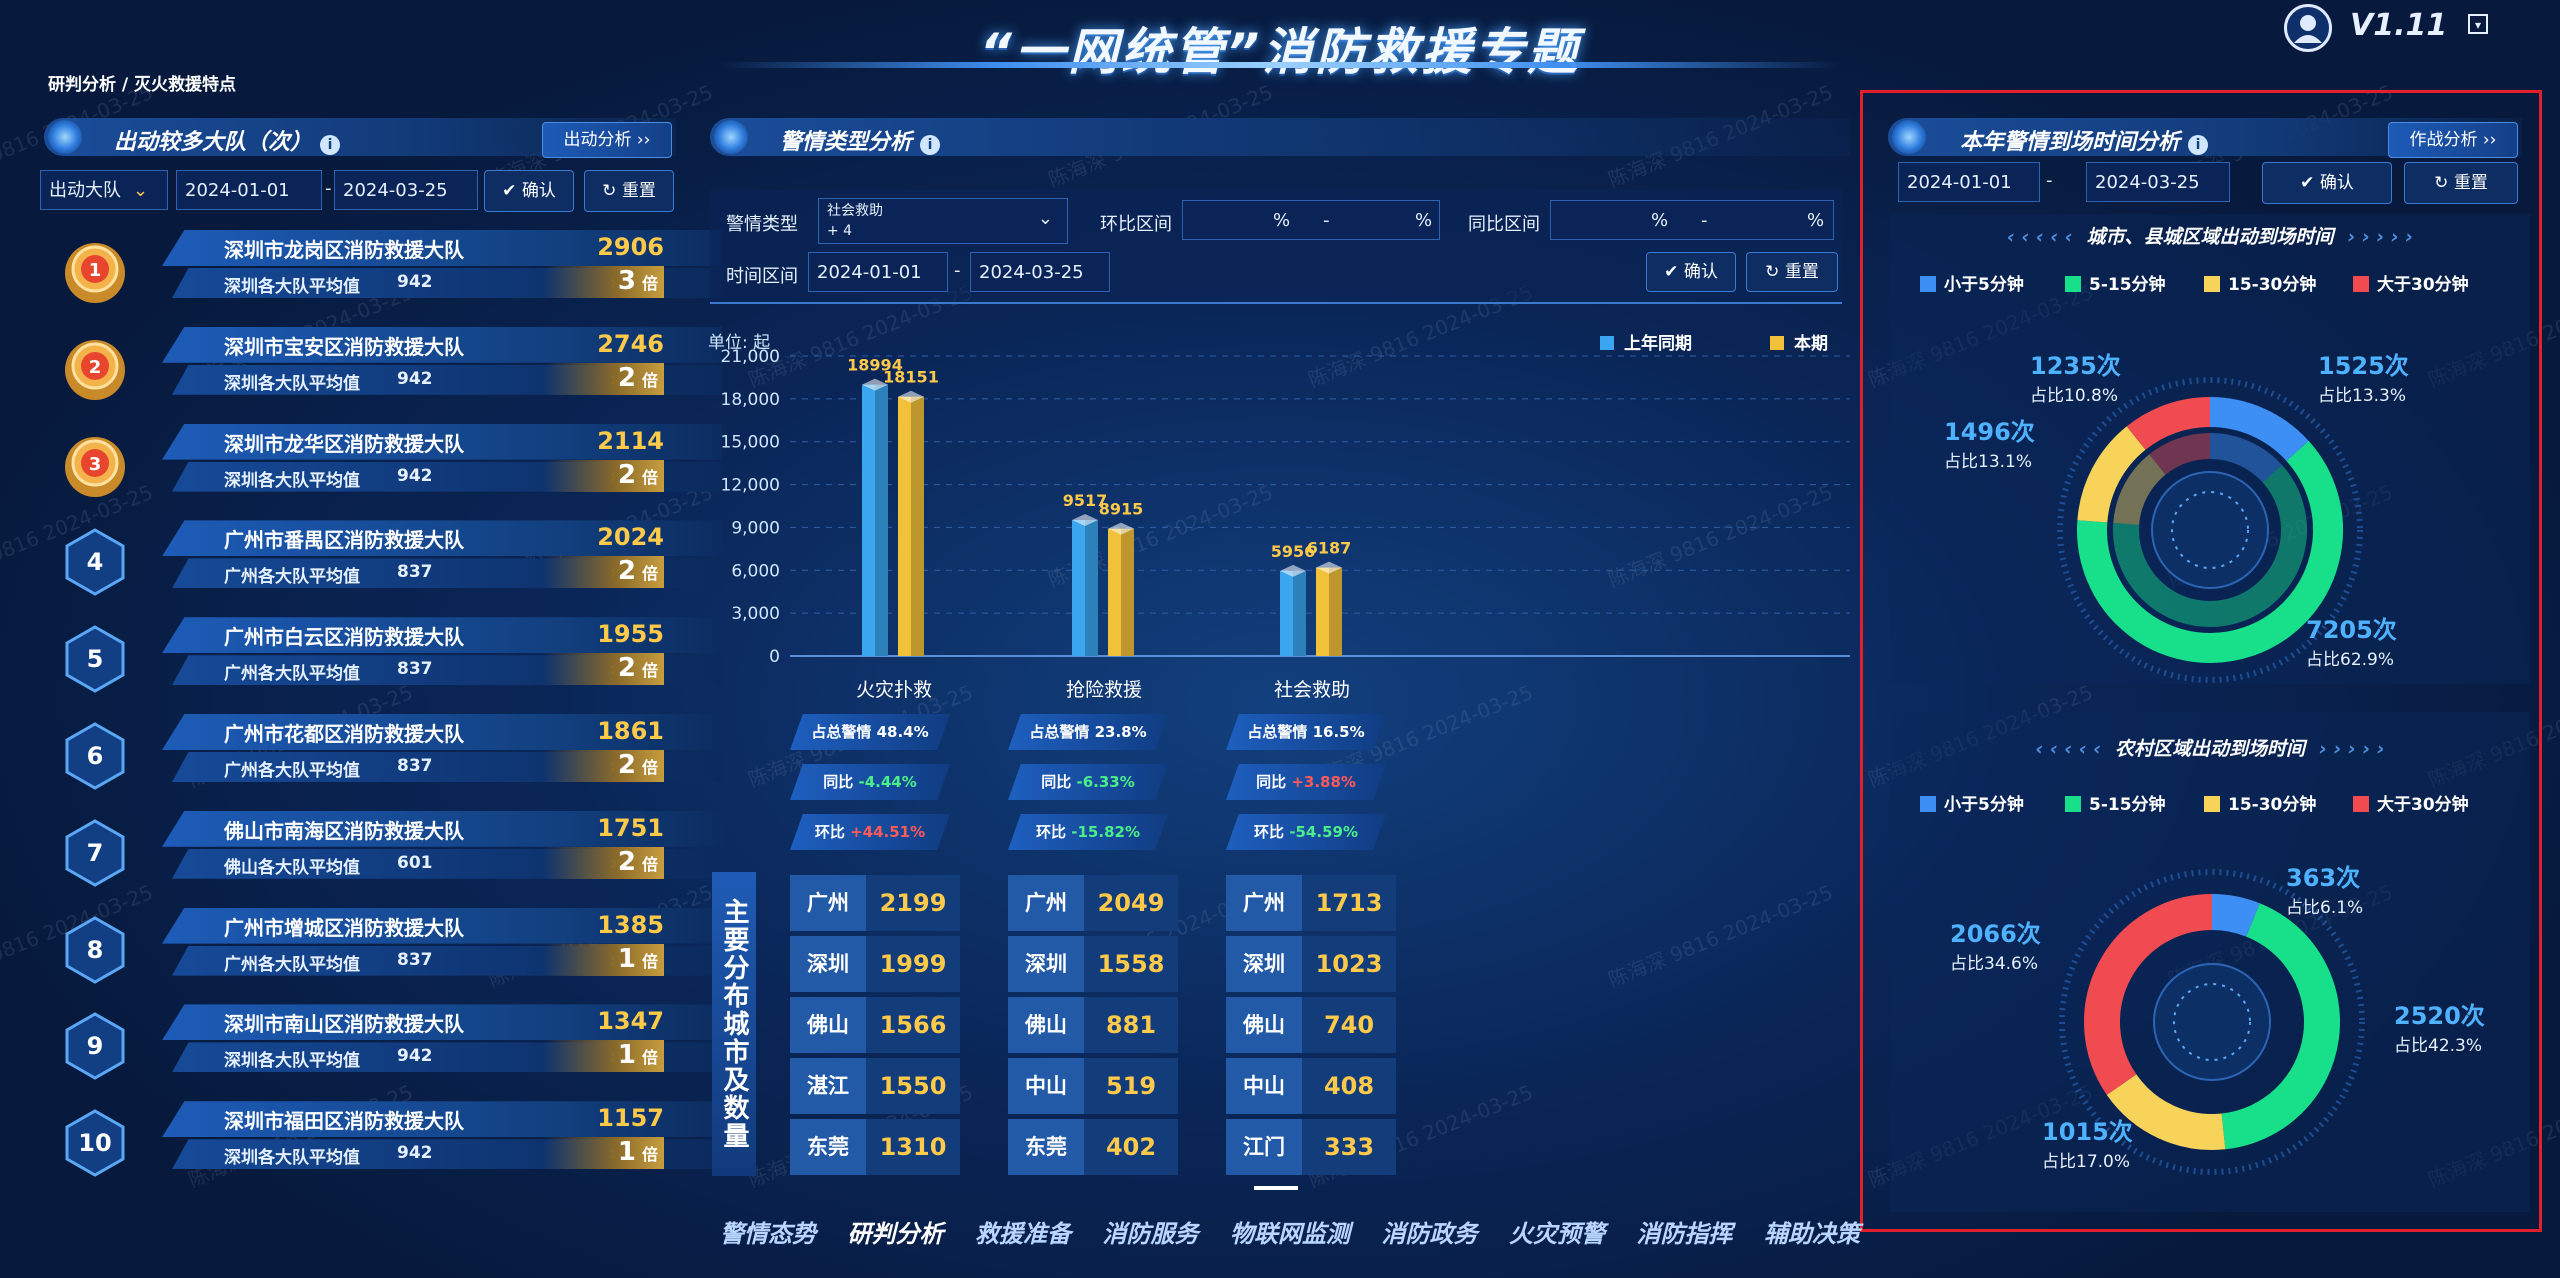 Image resolution: width=2560 pixels, height=1278 pixels. Describe the element at coordinates (2158, 182) in the screenshot. I see `right-date-end: 2024-03-25` at that location.